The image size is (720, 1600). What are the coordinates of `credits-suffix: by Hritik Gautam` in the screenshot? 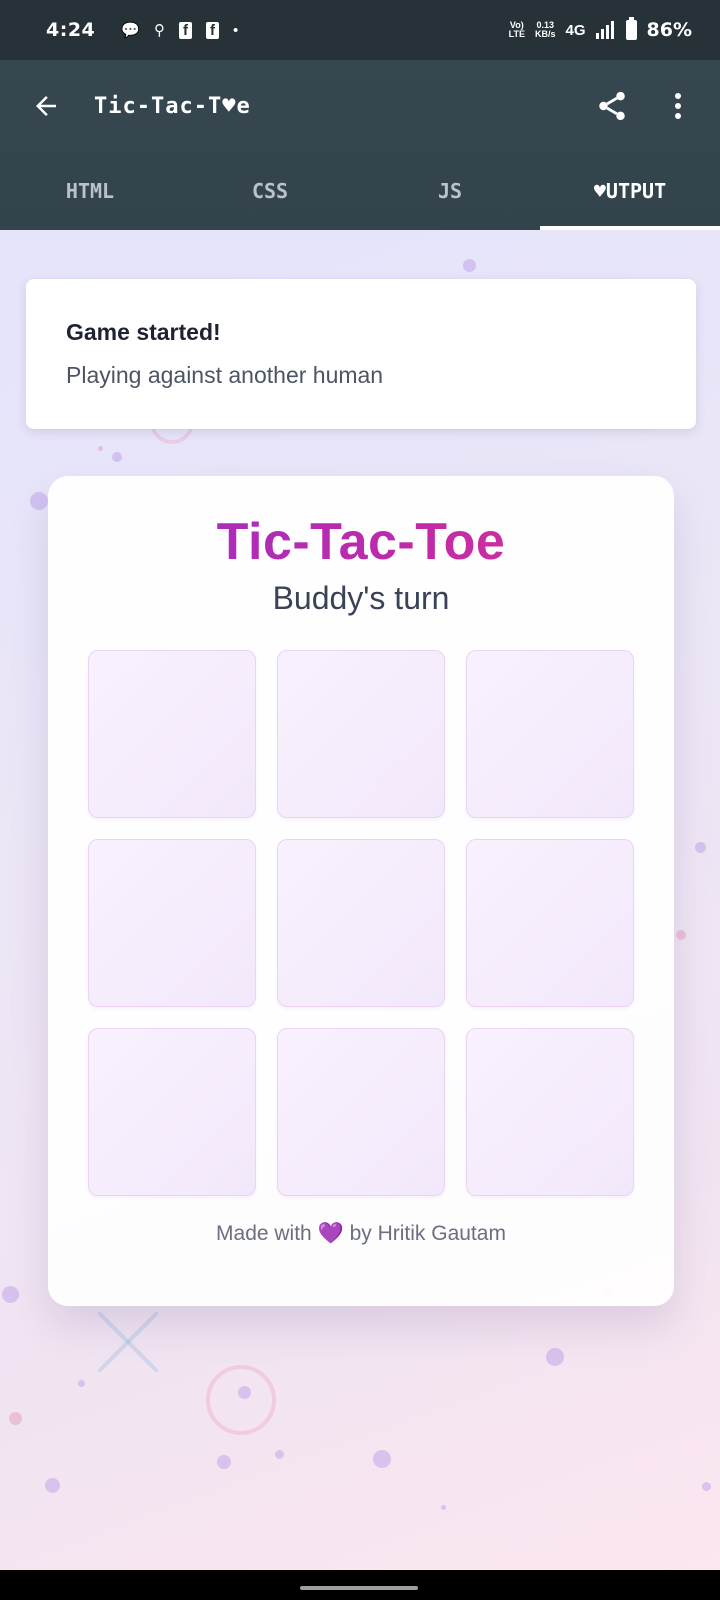 It's located at (424, 1233).